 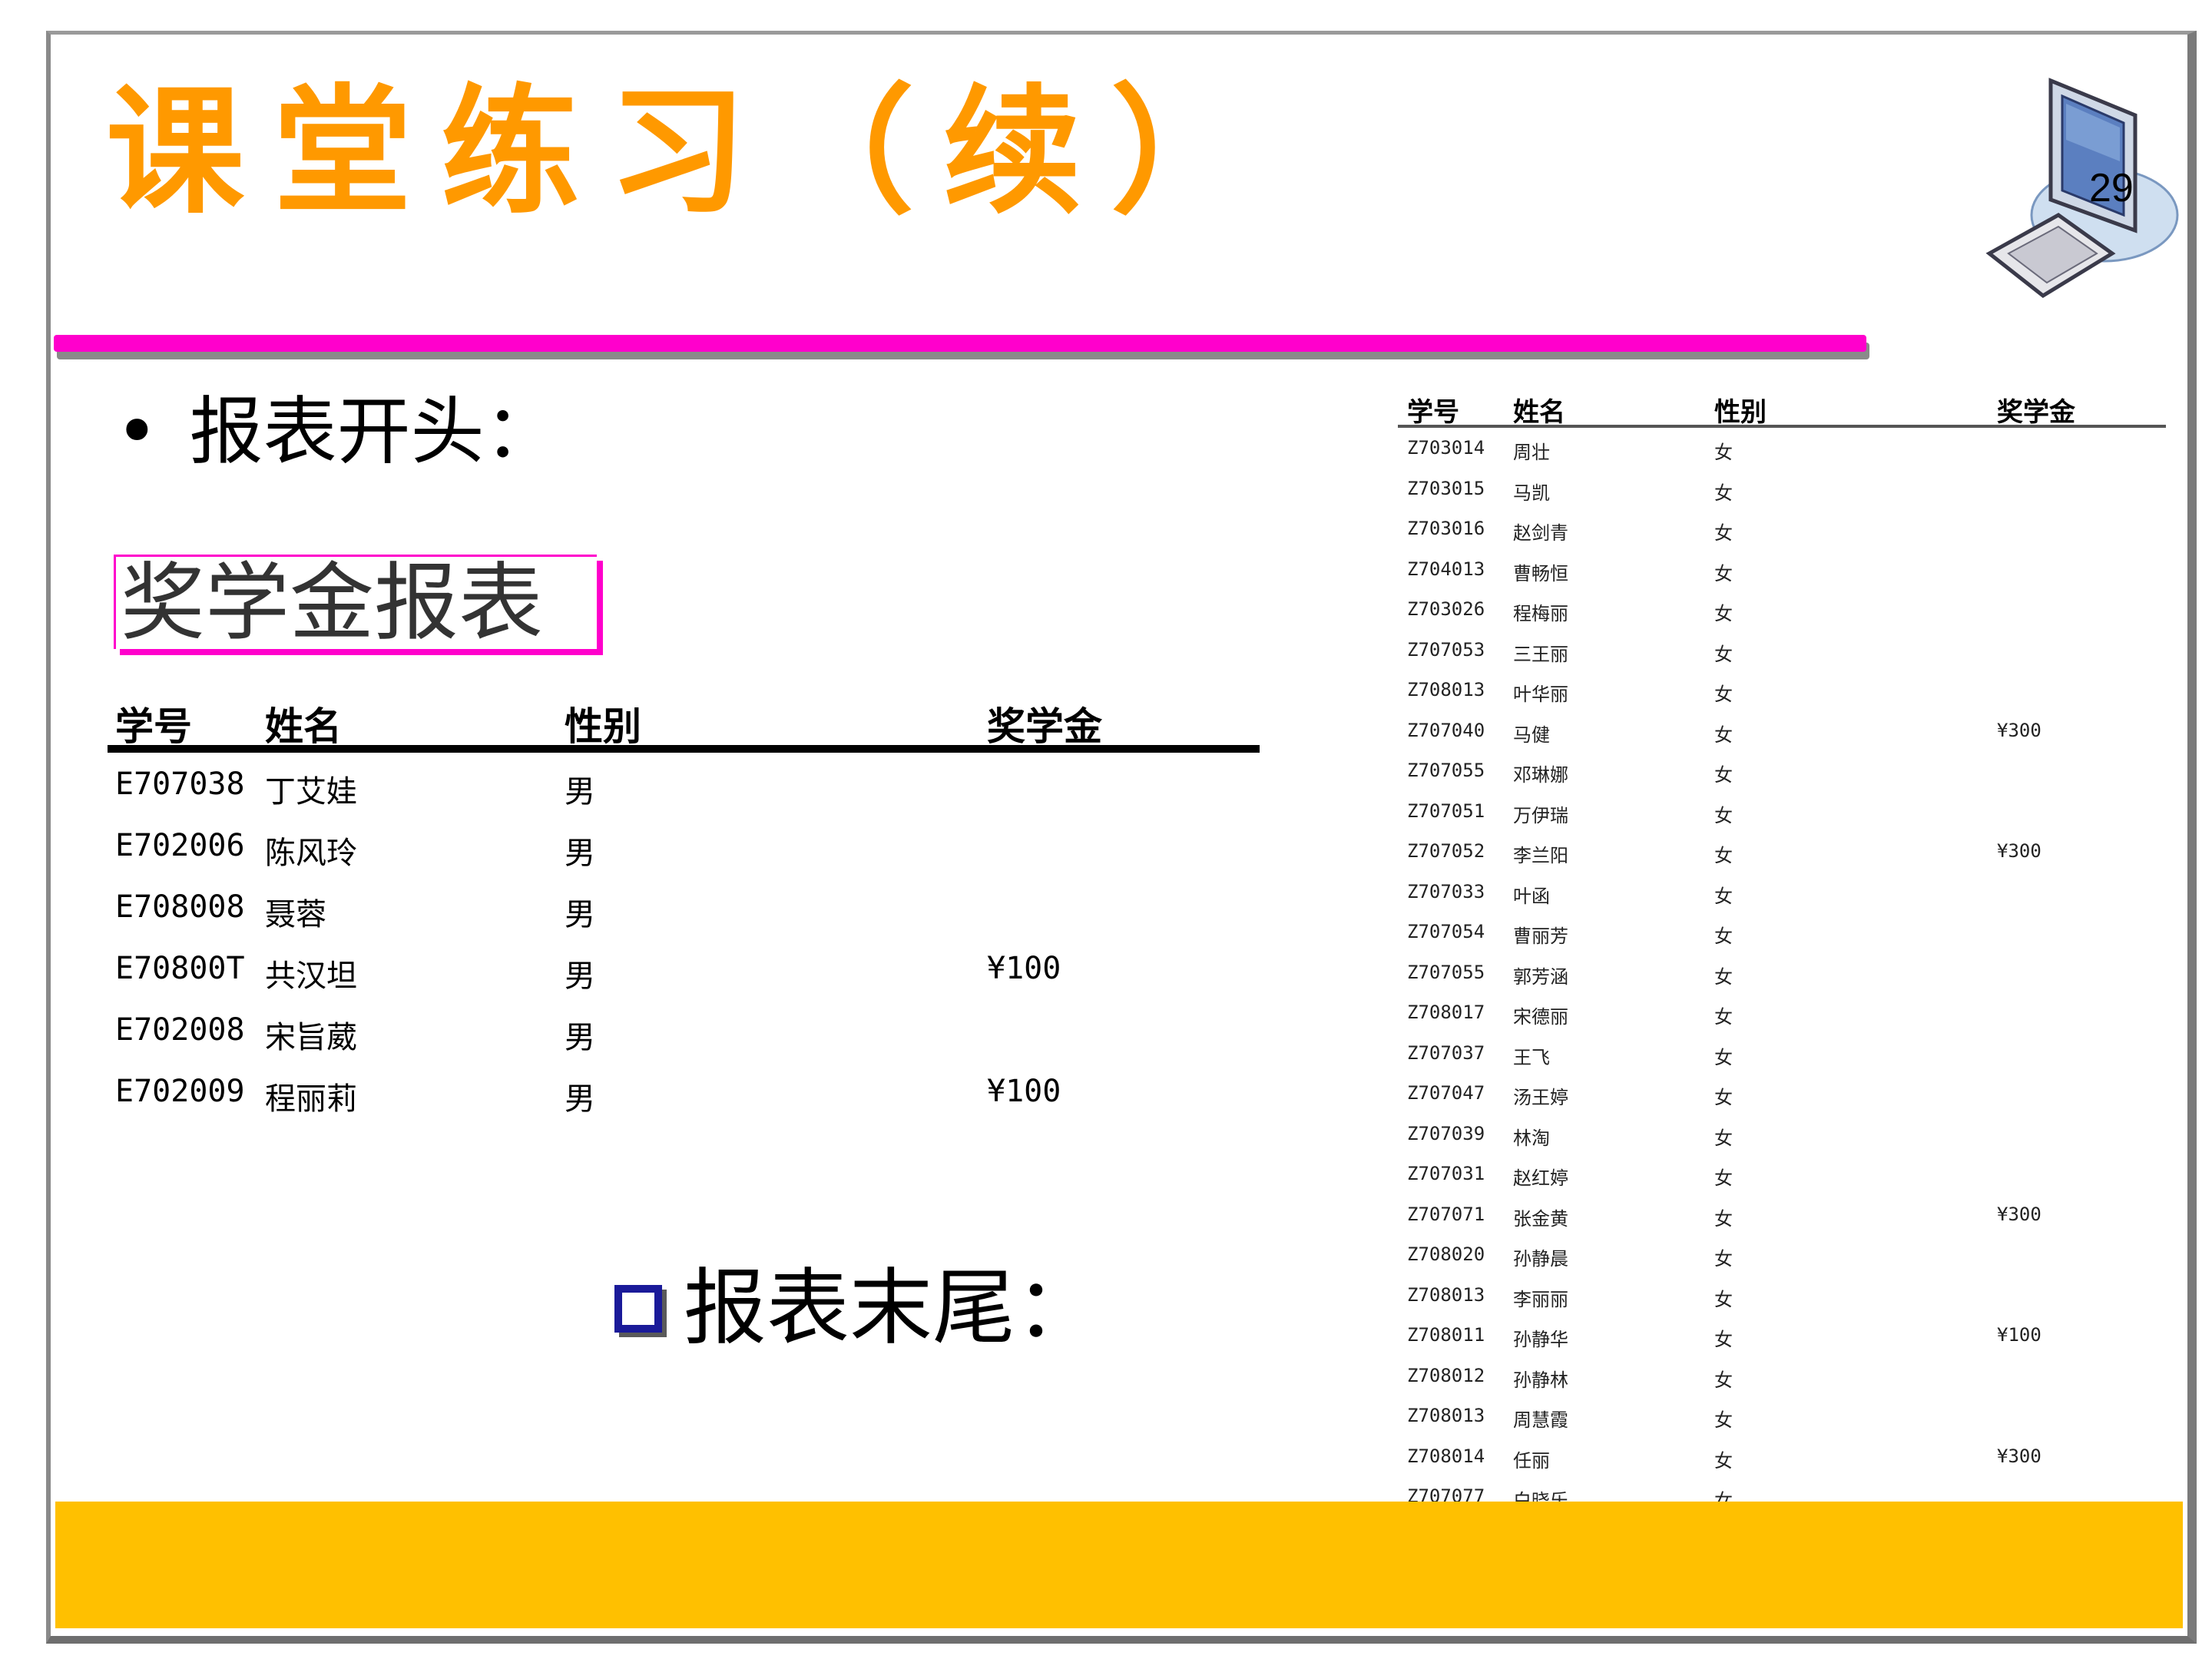 What do you see at coordinates (1446, 1133) in the screenshot?
I see `cell-student-id: Z707039` at bounding box center [1446, 1133].